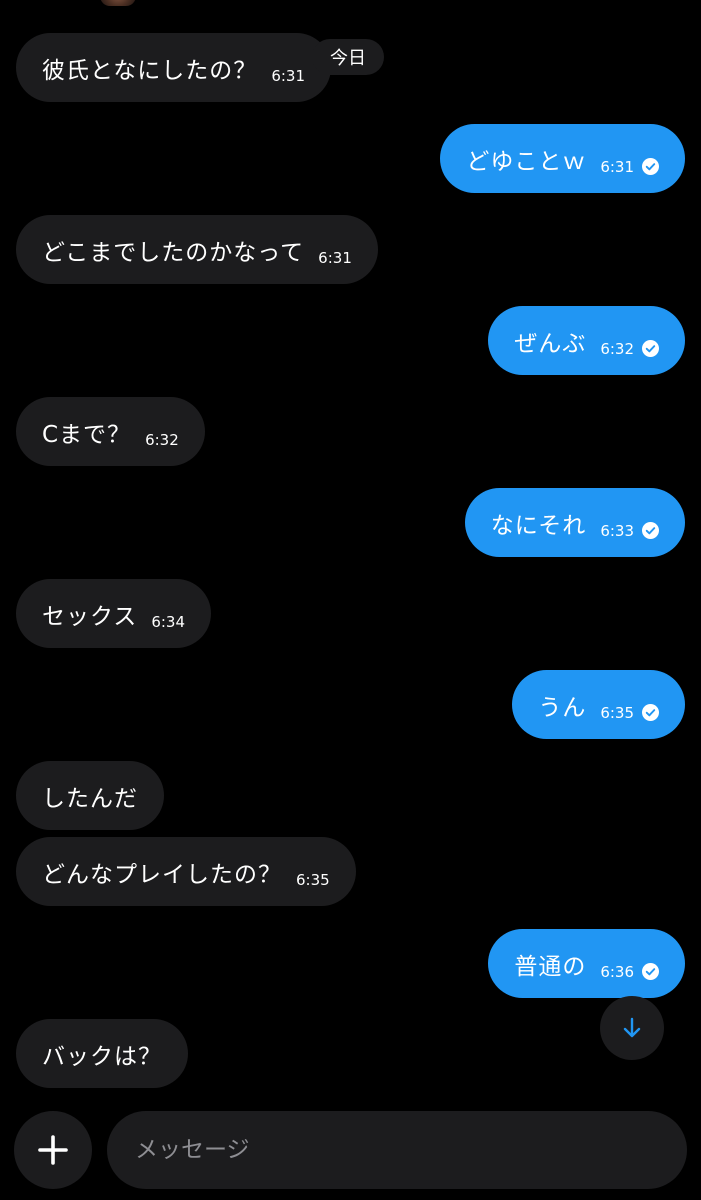 The height and width of the screenshot is (1200, 701). I want to click on message-bubble-incoming: したんだ, so click(90, 795).